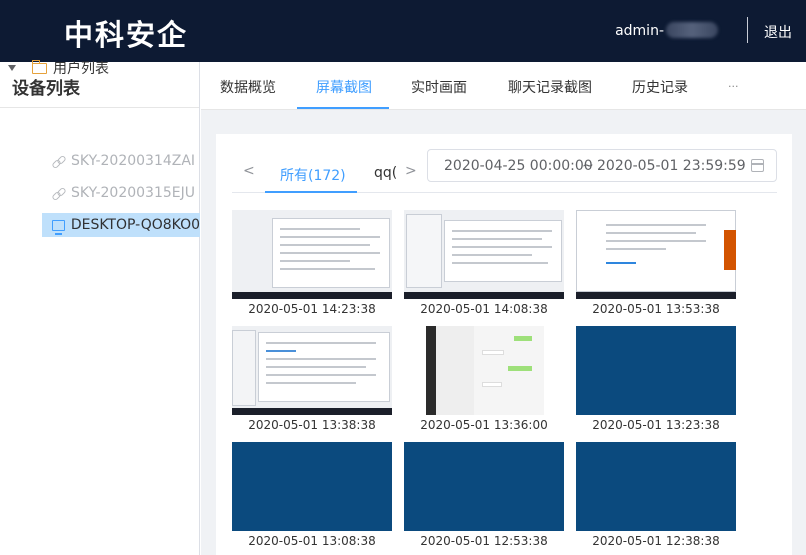  Describe the element at coordinates (312, 425) in the screenshot. I see `screenshot-time: 2020-05-01 13:38:38` at that location.